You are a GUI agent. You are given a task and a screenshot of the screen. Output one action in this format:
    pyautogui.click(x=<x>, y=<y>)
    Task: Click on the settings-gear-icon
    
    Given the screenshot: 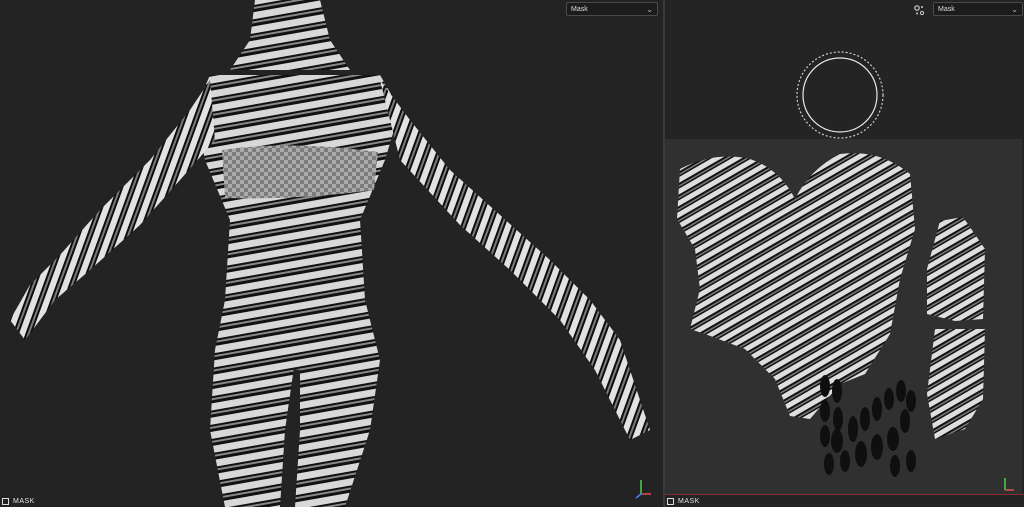 What is the action you would take?
    pyautogui.click(x=919, y=10)
    